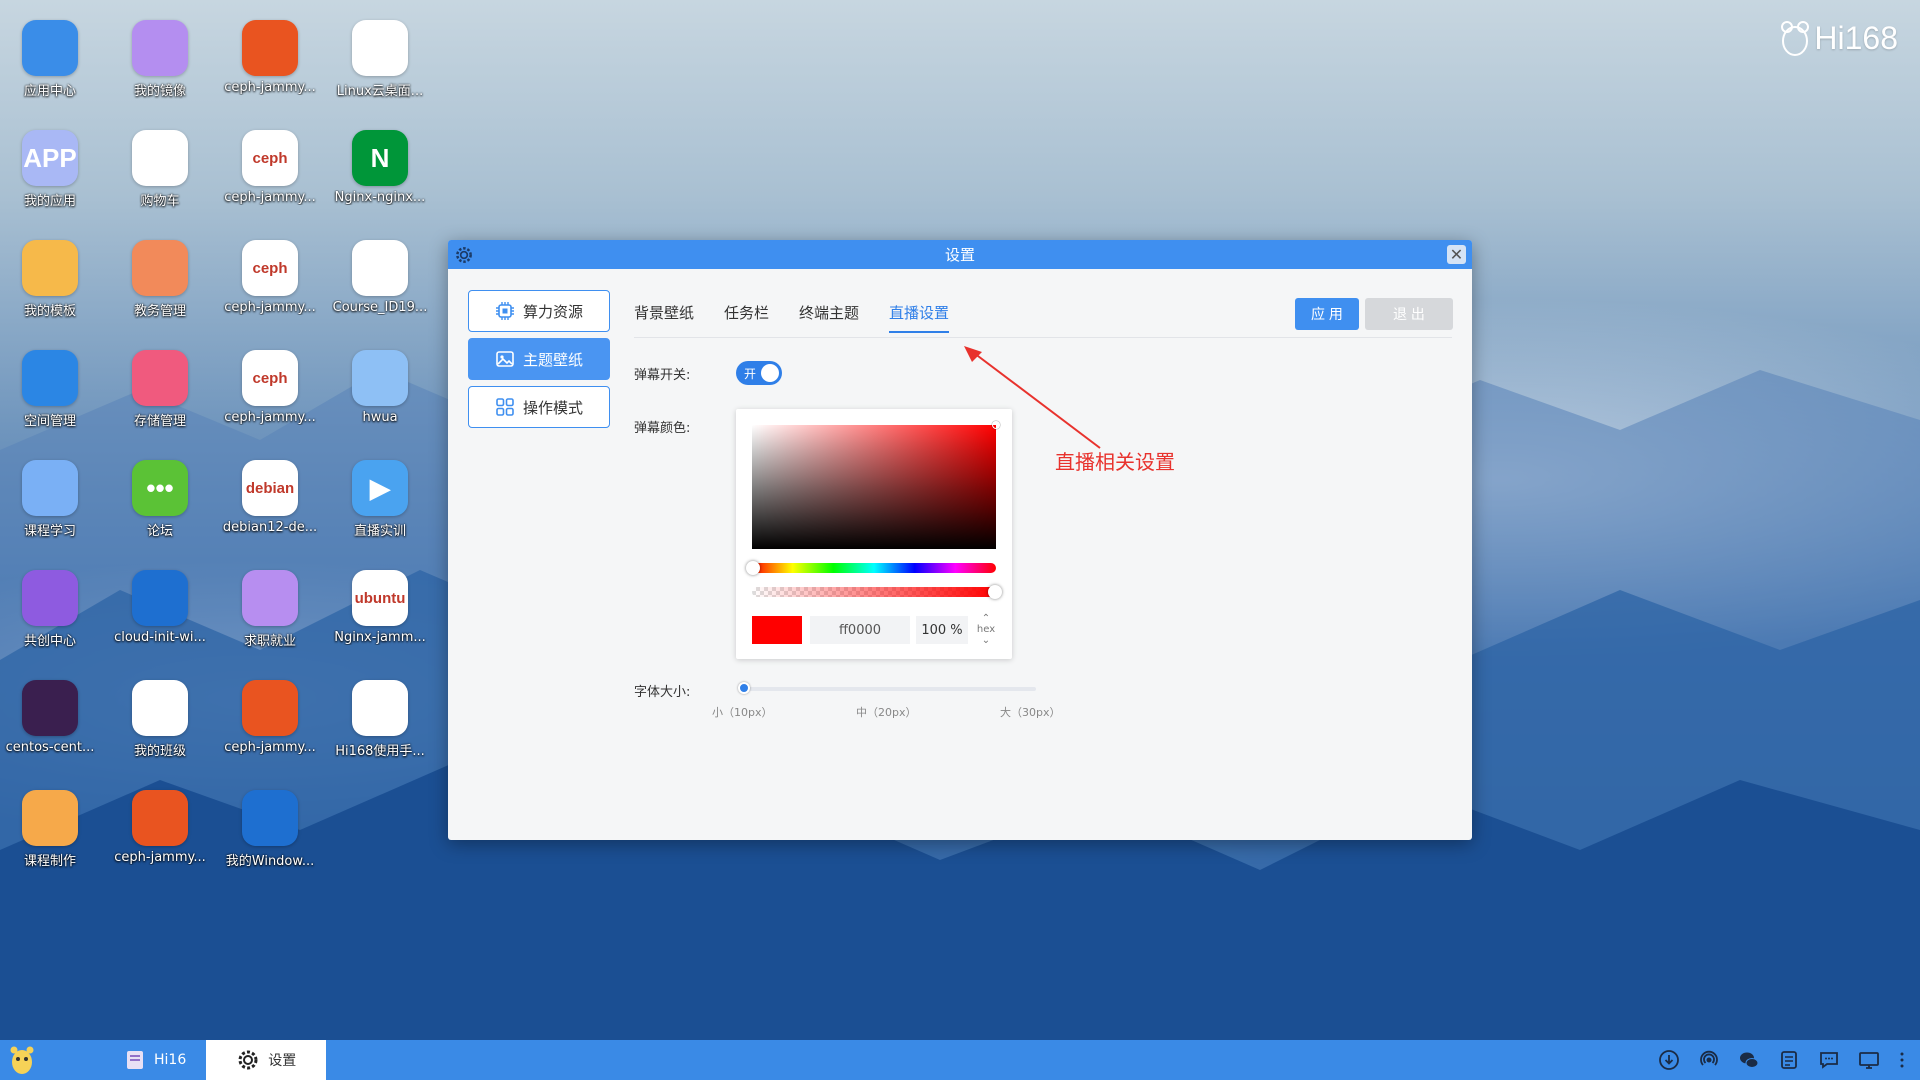 The width and height of the screenshot is (1920, 1080). Describe the element at coordinates (1709, 1060) in the screenshot. I see `broadcast-icon` at that location.